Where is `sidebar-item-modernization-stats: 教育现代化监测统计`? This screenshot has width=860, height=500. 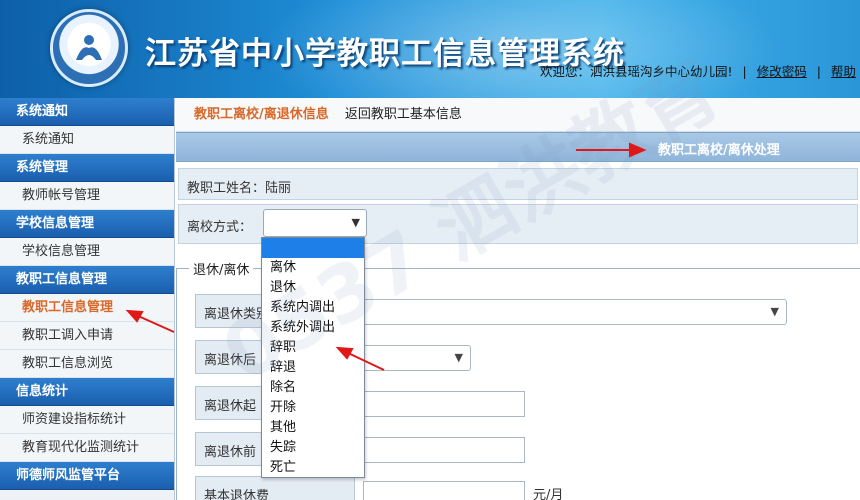
sidebar-item-modernization-stats: 教育现代化监测统计 is located at coordinates (87, 448).